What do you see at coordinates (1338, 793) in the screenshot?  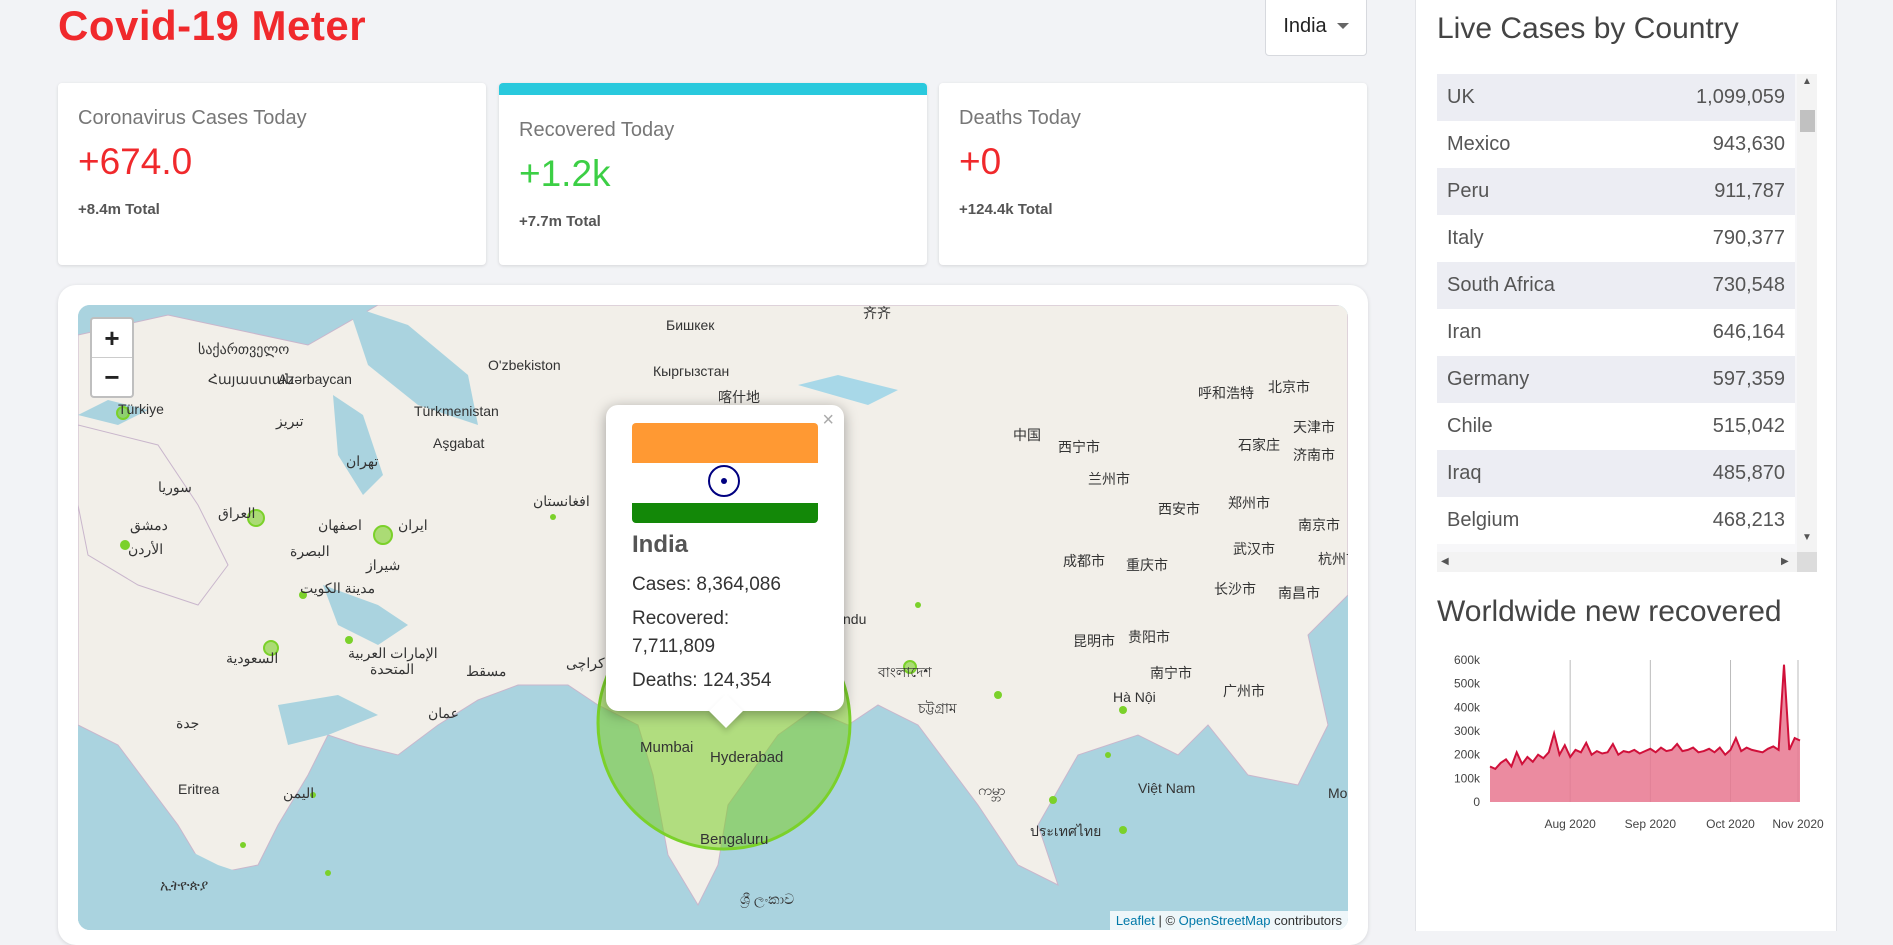 I see `map-label: Mo` at bounding box center [1338, 793].